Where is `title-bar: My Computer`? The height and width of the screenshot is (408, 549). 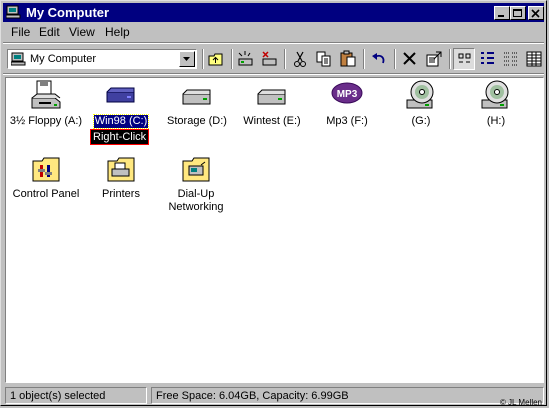
title-bar: My Computer is located at coordinates (273, 12).